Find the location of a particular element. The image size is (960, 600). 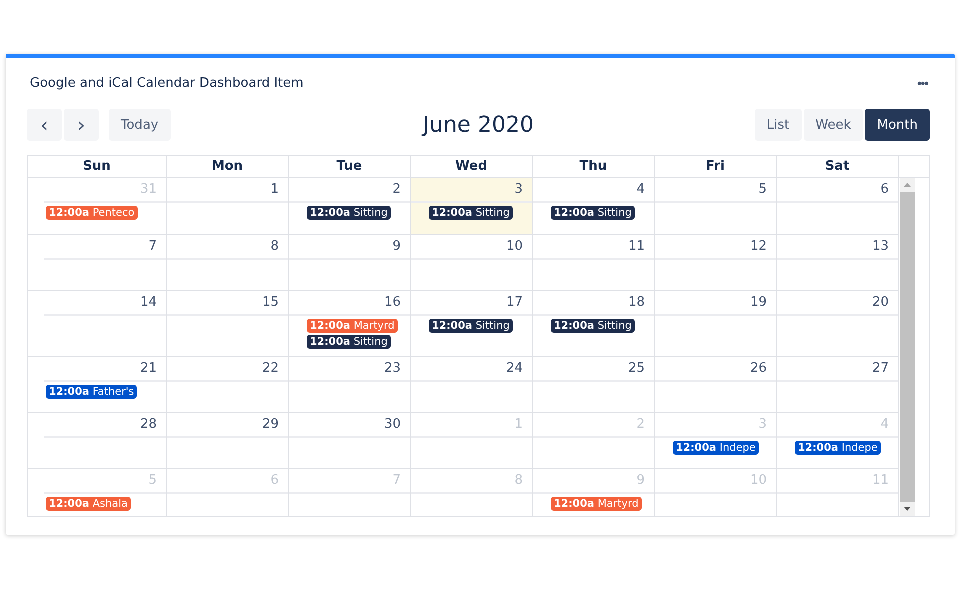

day-cell: 24 is located at coordinates (472, 384).